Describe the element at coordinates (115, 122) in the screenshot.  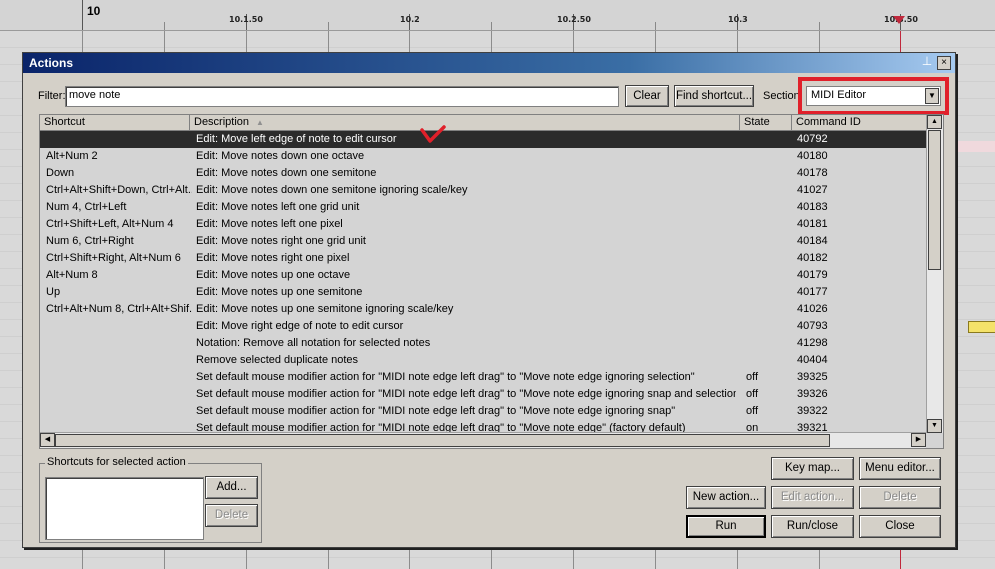
I see `column-header-shortcut: Shortcut` at that location.